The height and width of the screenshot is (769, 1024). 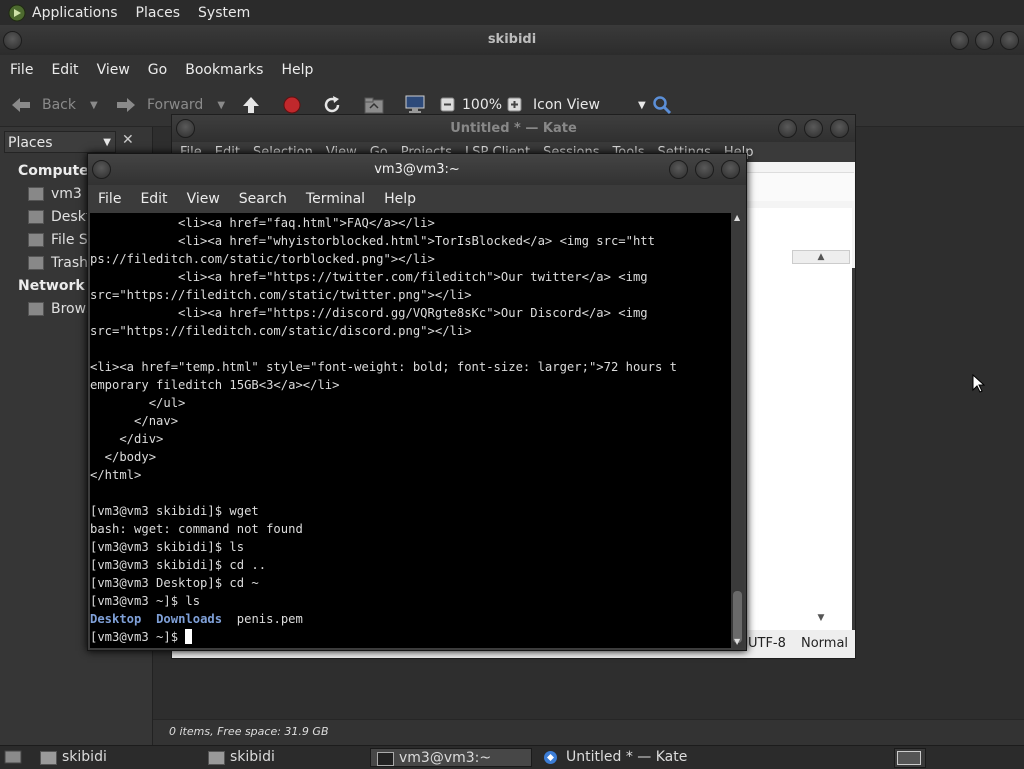 I want to click on sidebar-heading-network: Network, so click(x=51, y=286).